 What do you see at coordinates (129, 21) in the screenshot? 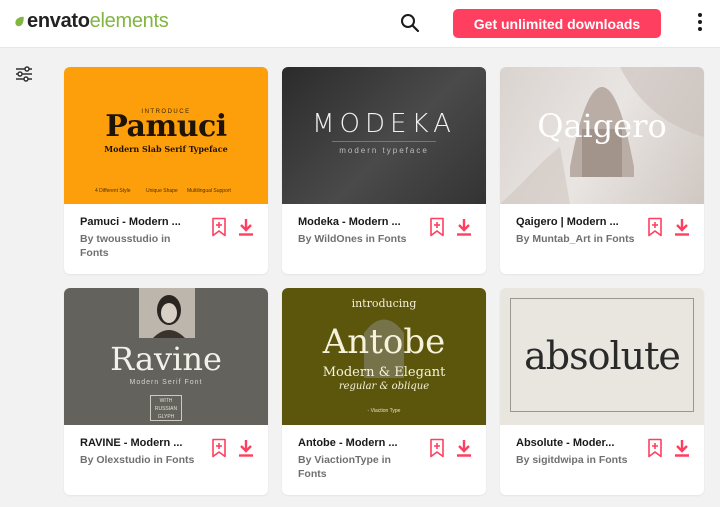
I see `logo-text-elements: elements` at bounding box center [129, 21].